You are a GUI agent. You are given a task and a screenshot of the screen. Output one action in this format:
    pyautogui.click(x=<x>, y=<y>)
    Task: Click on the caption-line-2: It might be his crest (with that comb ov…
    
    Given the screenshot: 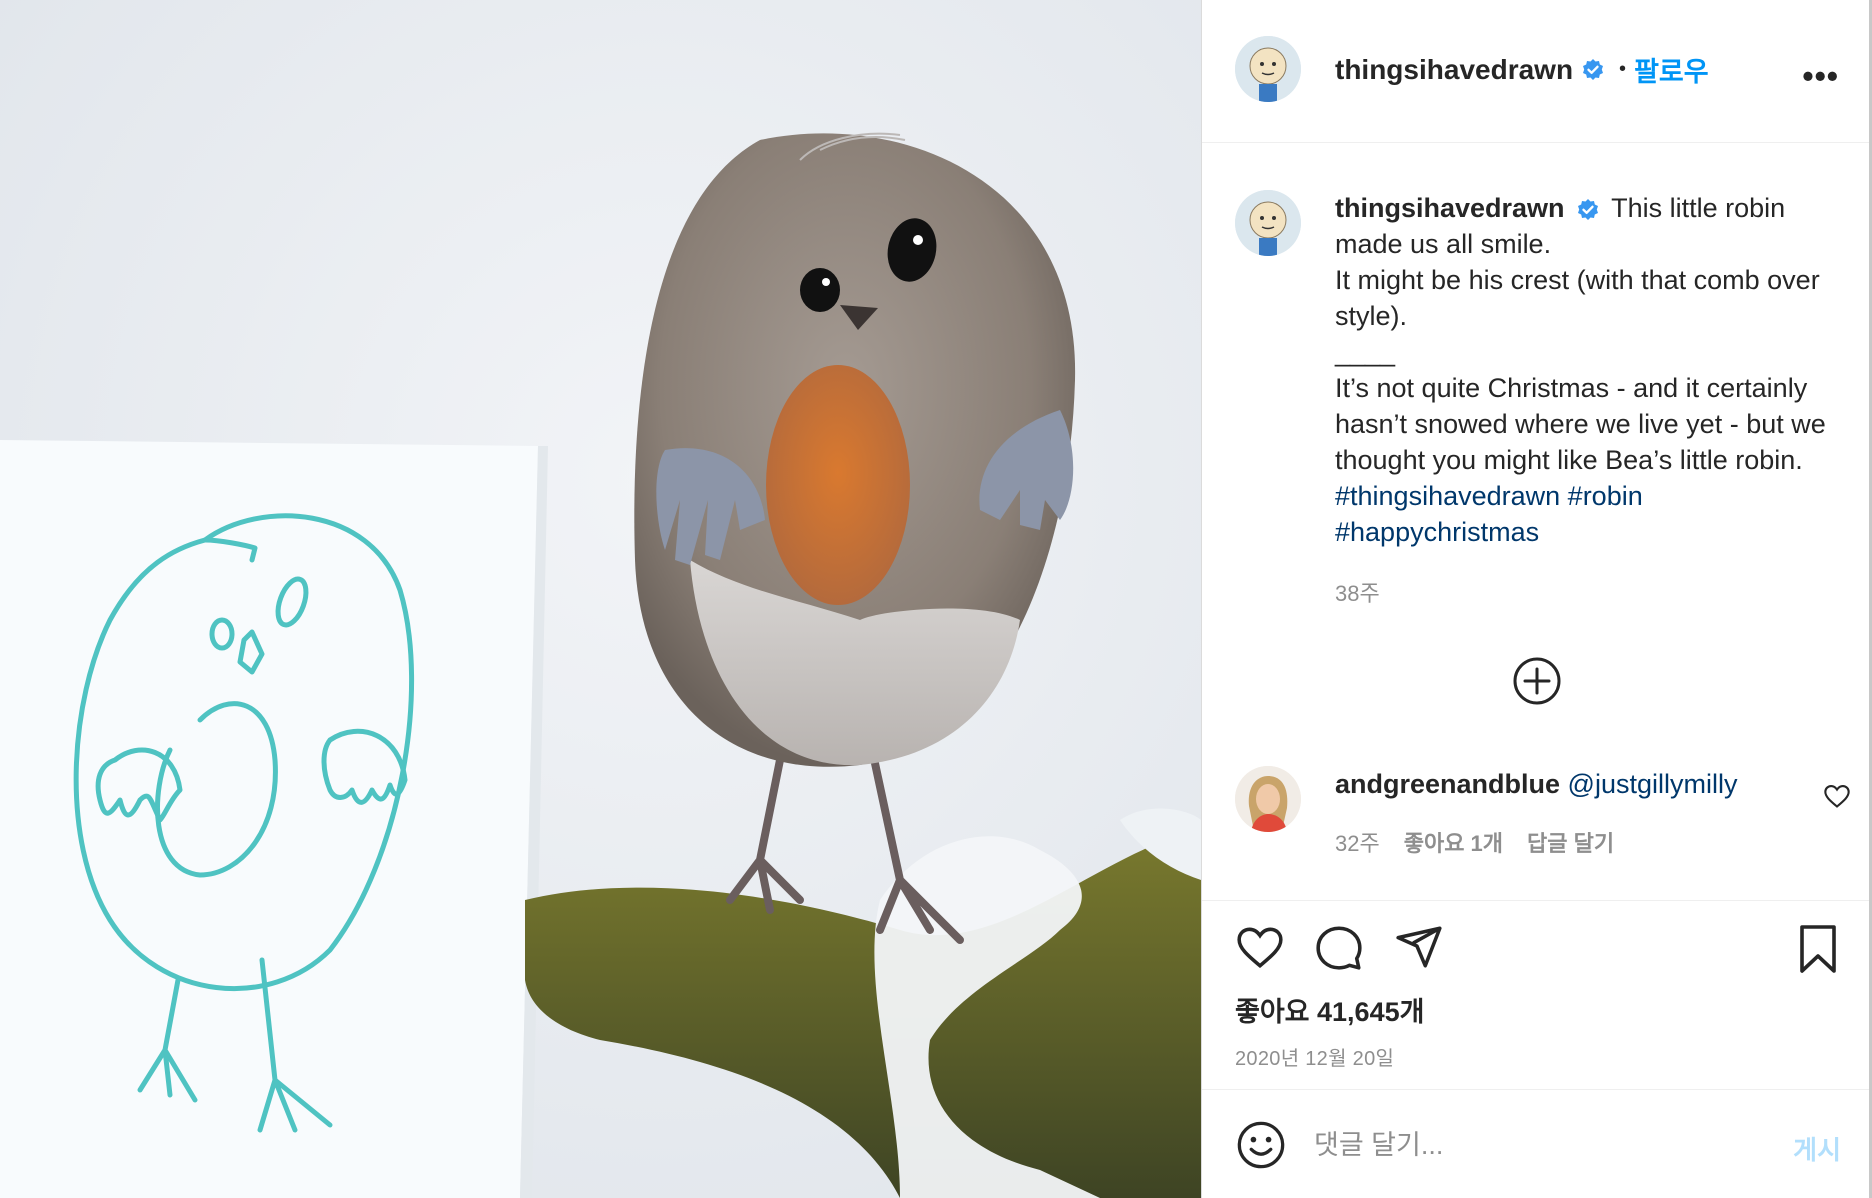 What is the action you would take?
    pyautogui.click(x=1577, y=298)
    